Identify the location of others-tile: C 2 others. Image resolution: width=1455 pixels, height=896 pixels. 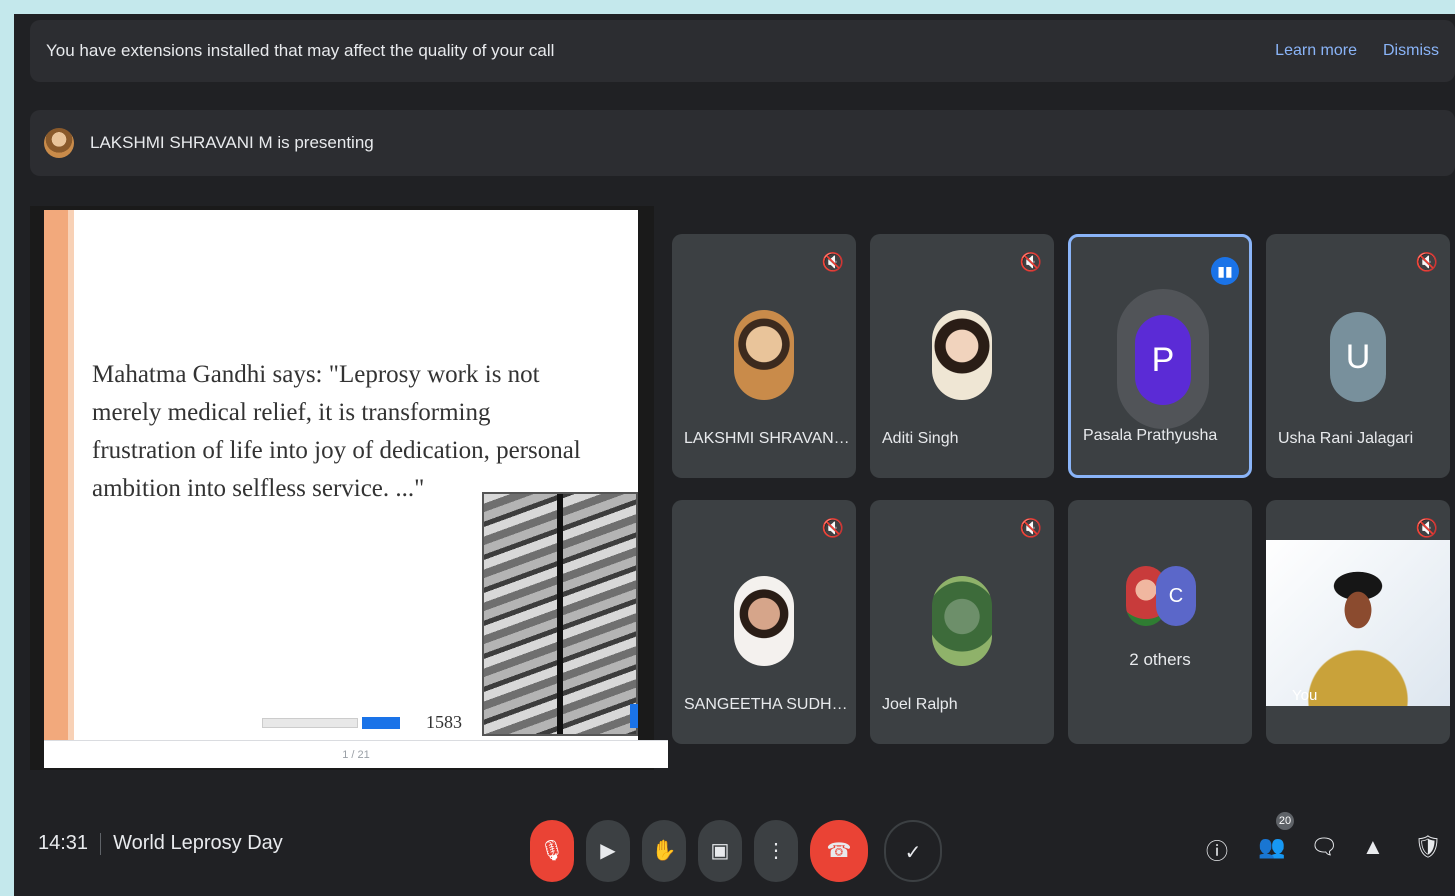
(1160, 622).